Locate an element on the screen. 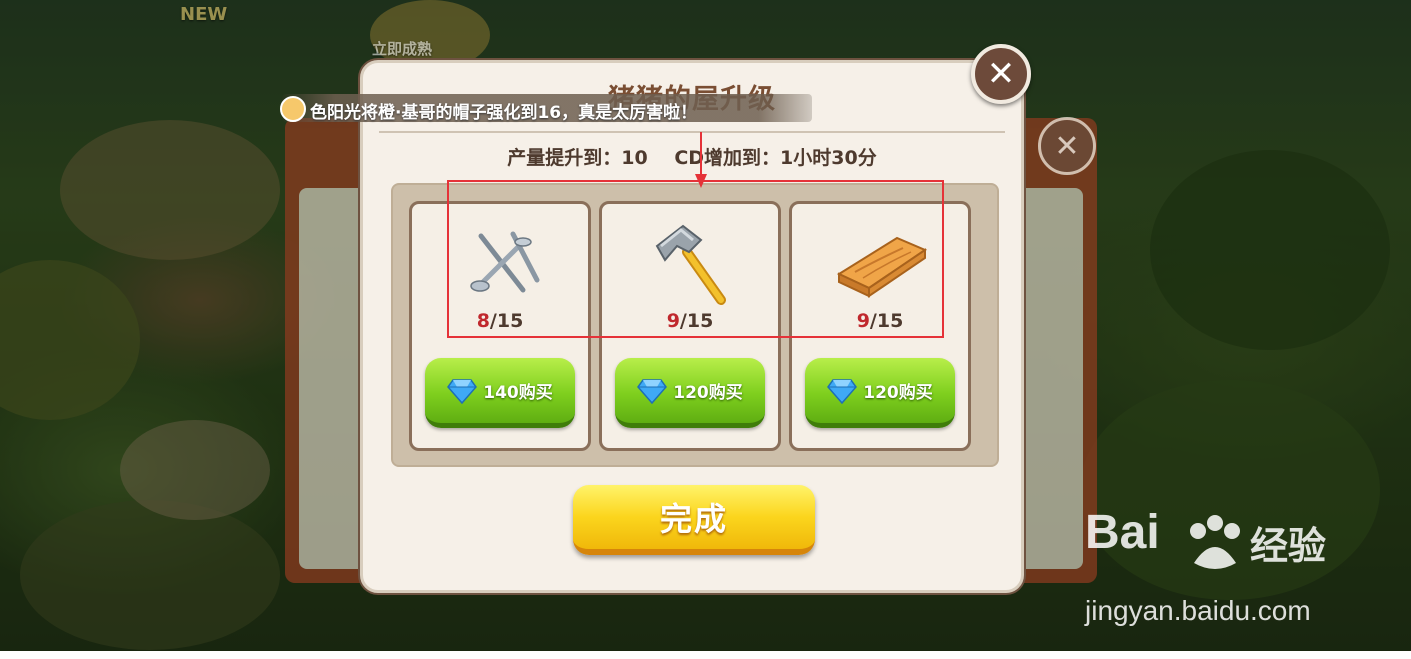  output-stat: 产量提升到：10 is located at coordinates (577, 158).